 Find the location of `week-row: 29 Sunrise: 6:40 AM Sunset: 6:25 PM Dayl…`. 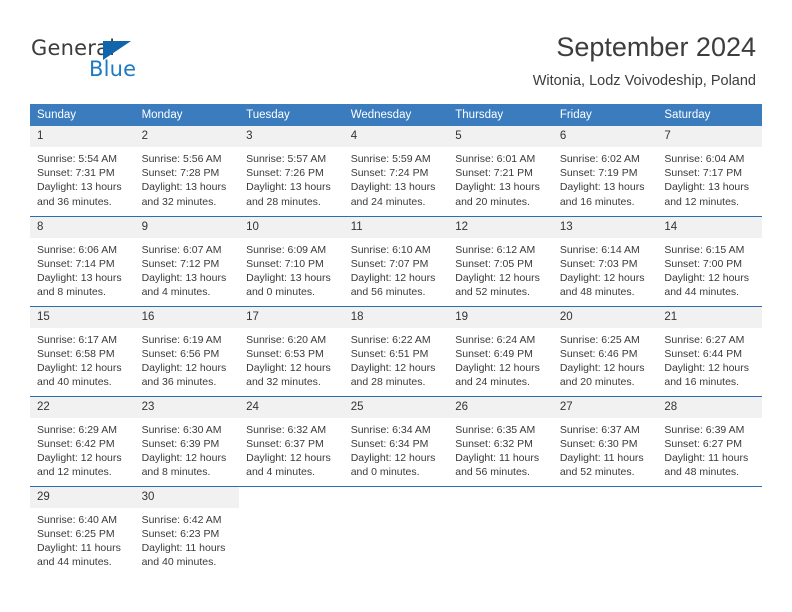

week-row: 29 Sunrise: 6:40 AM Sunset: 6:25 PM Dayl… is located at coordinates (396, 530).